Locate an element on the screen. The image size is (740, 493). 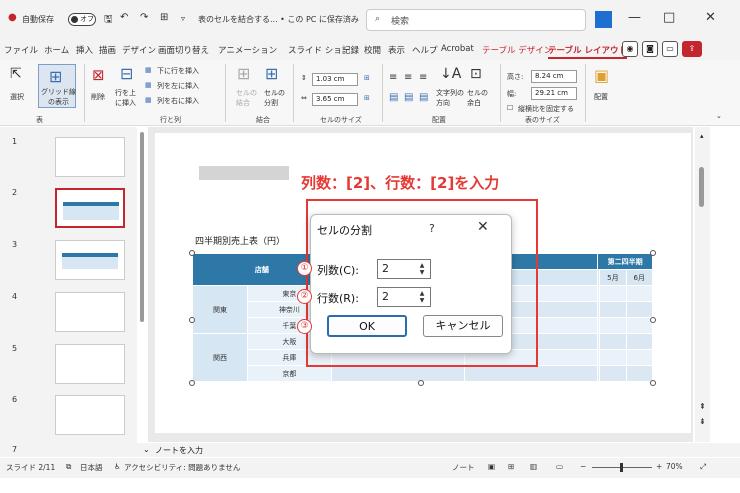
city-cell: 京都 is located at coordinates (289, 373).